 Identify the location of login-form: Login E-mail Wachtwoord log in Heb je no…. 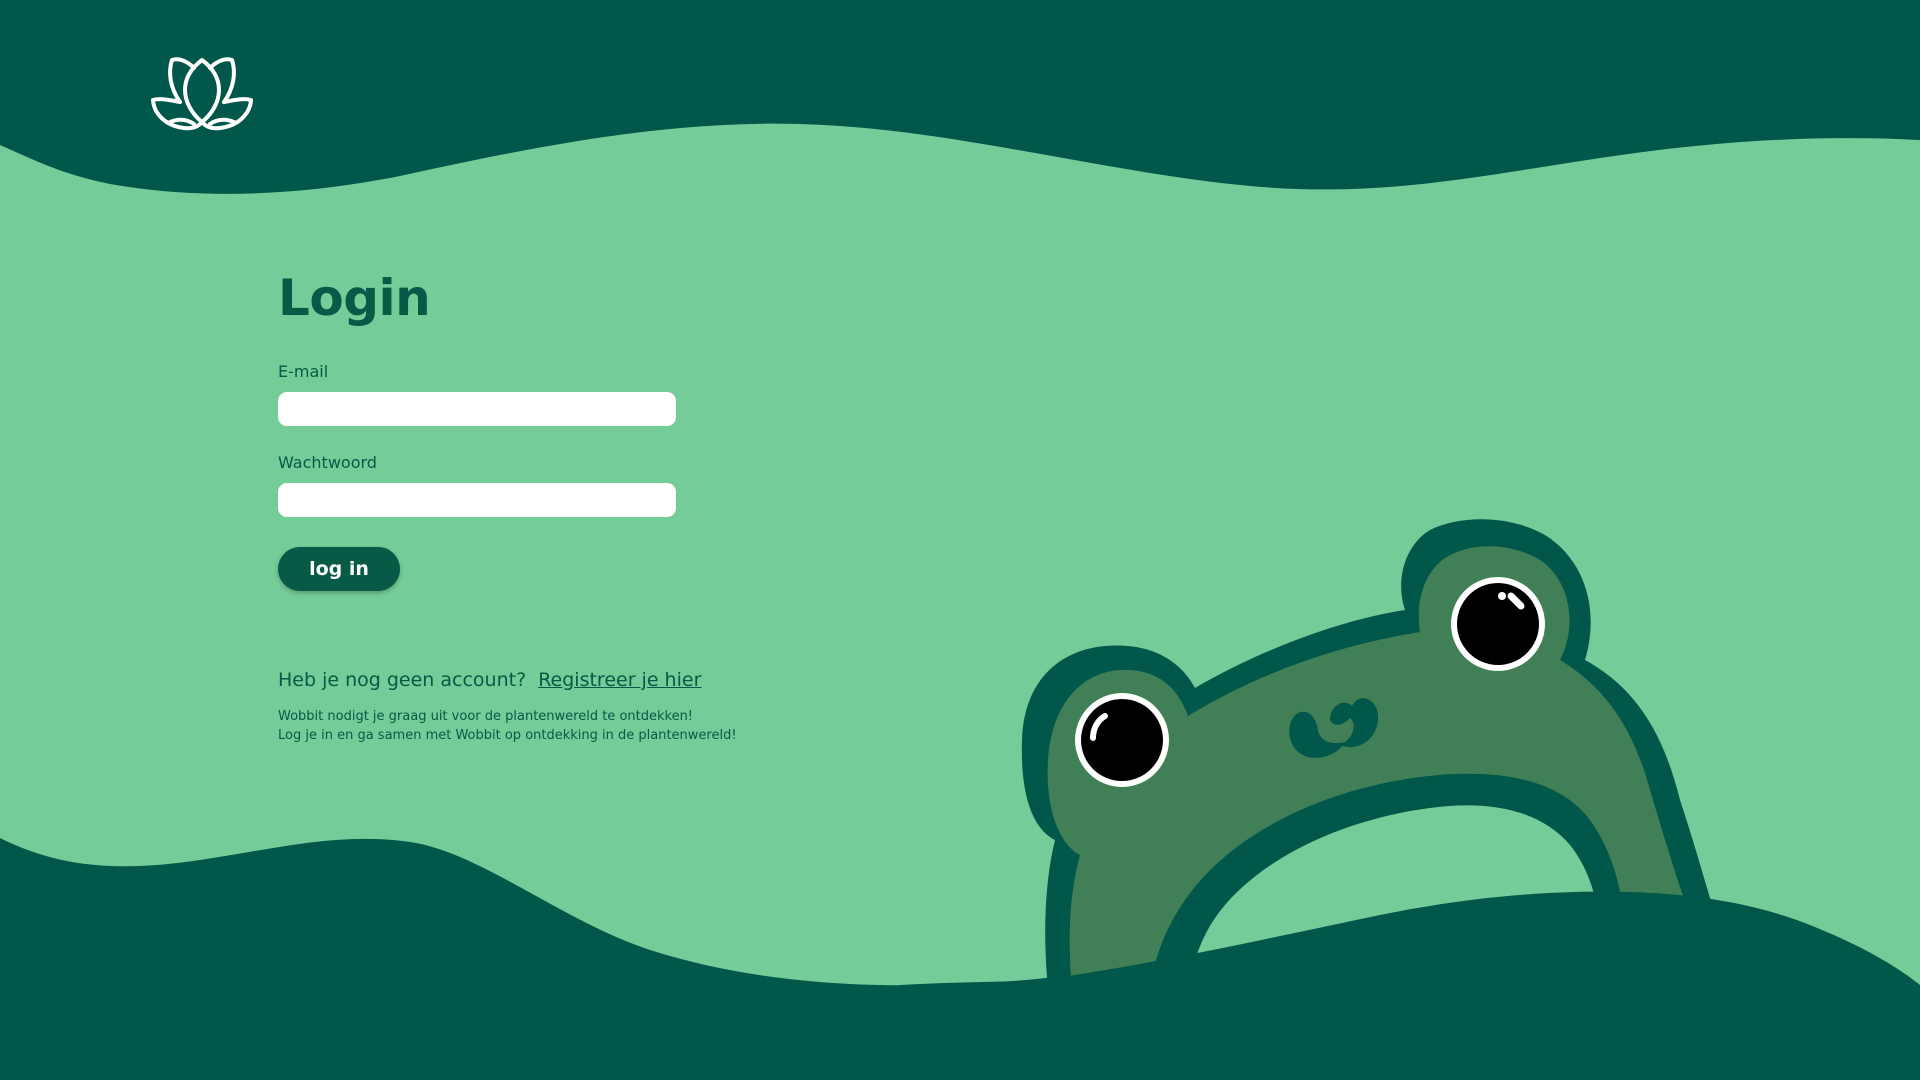
(538, 506).